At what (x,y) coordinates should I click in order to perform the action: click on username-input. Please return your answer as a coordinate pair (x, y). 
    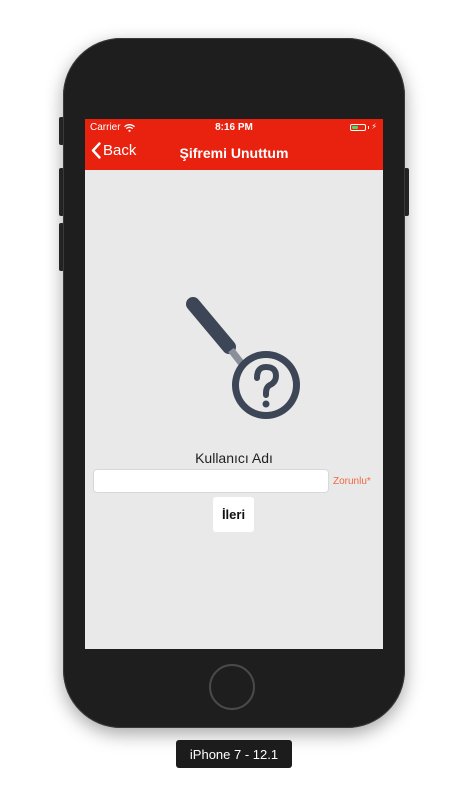
    Looking at the image, I should click on (211, 481).